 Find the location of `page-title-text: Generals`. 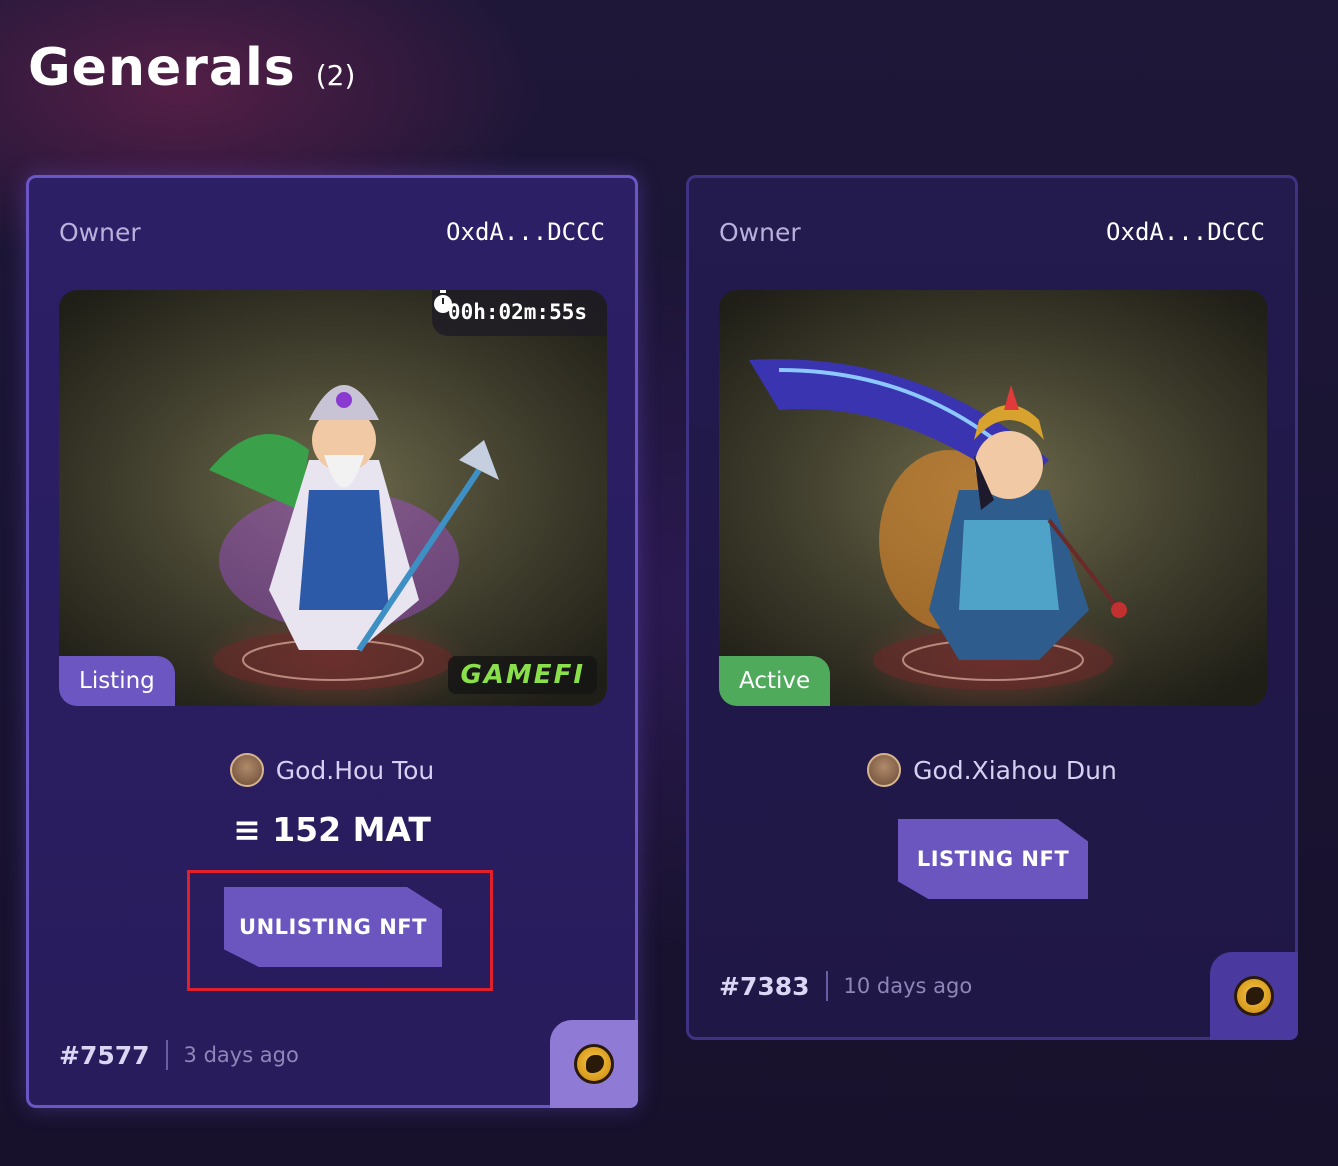

page-title-text: Generals is located at coordinates (162, 68).